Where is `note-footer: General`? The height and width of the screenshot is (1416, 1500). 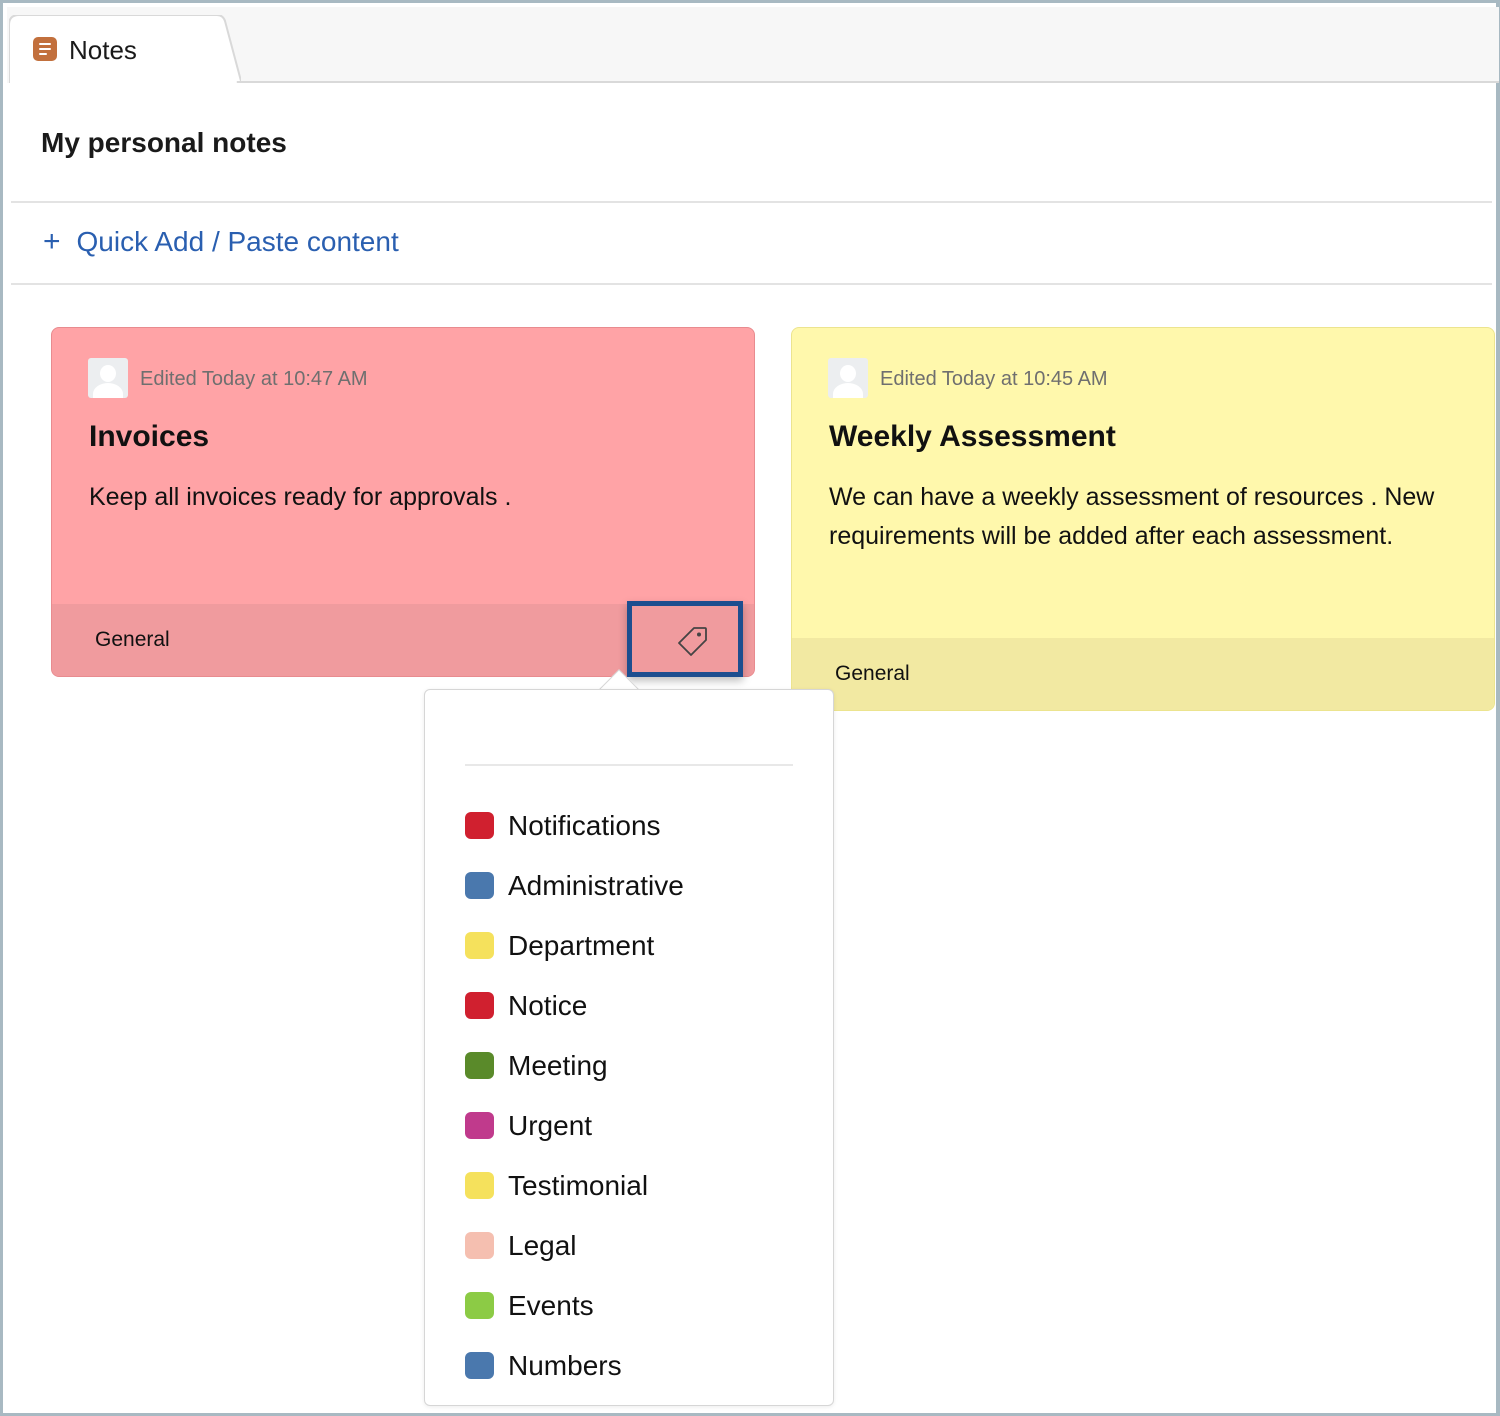
note-footer: General is located at coordinates (1143, 674).